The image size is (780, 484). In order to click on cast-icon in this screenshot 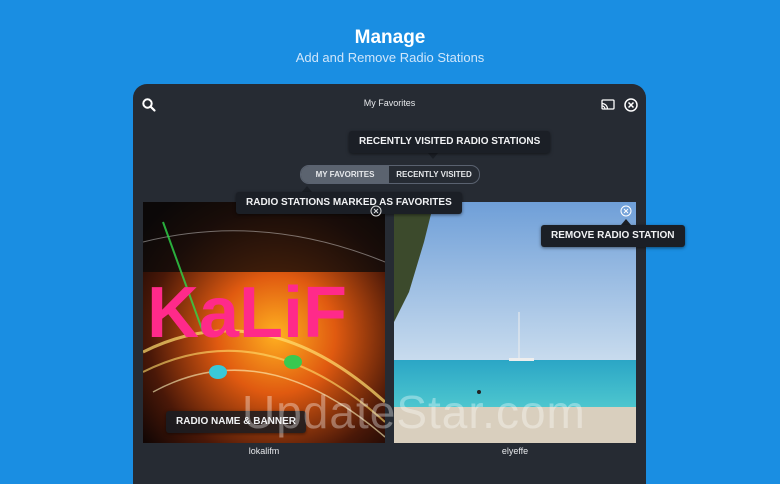, I will do `click(608, 105)`.